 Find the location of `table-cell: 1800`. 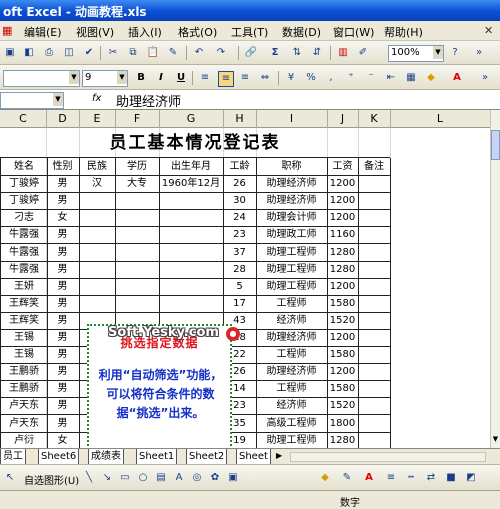

table-cell: 1800 is located at coordinates (343, 423).